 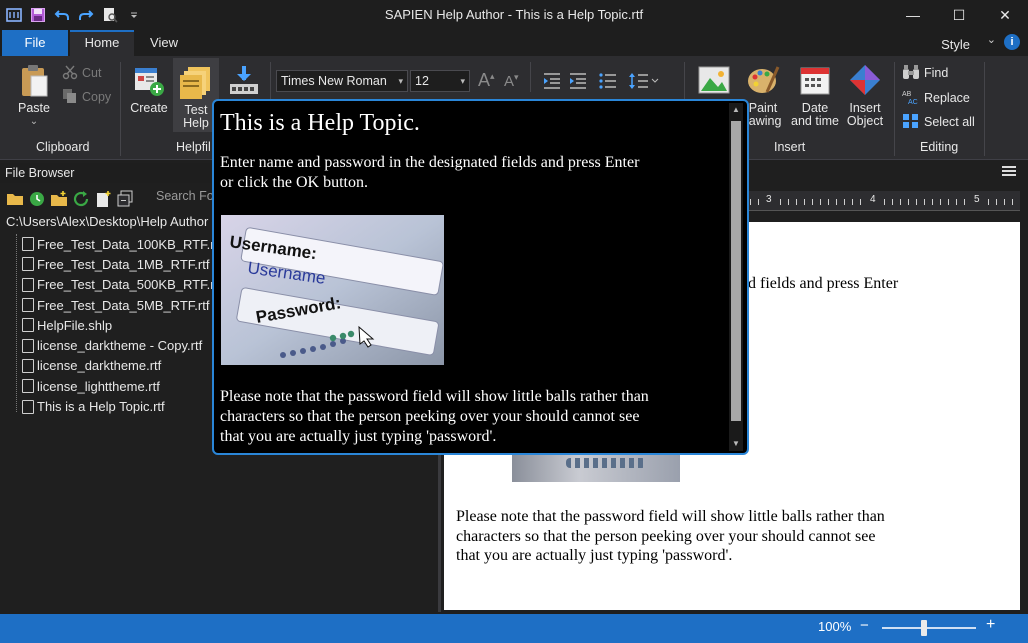 What do you see at coordinates (35, 43) in the screenshot?
I see `tab-file: File` at bounding box center [35, 43].